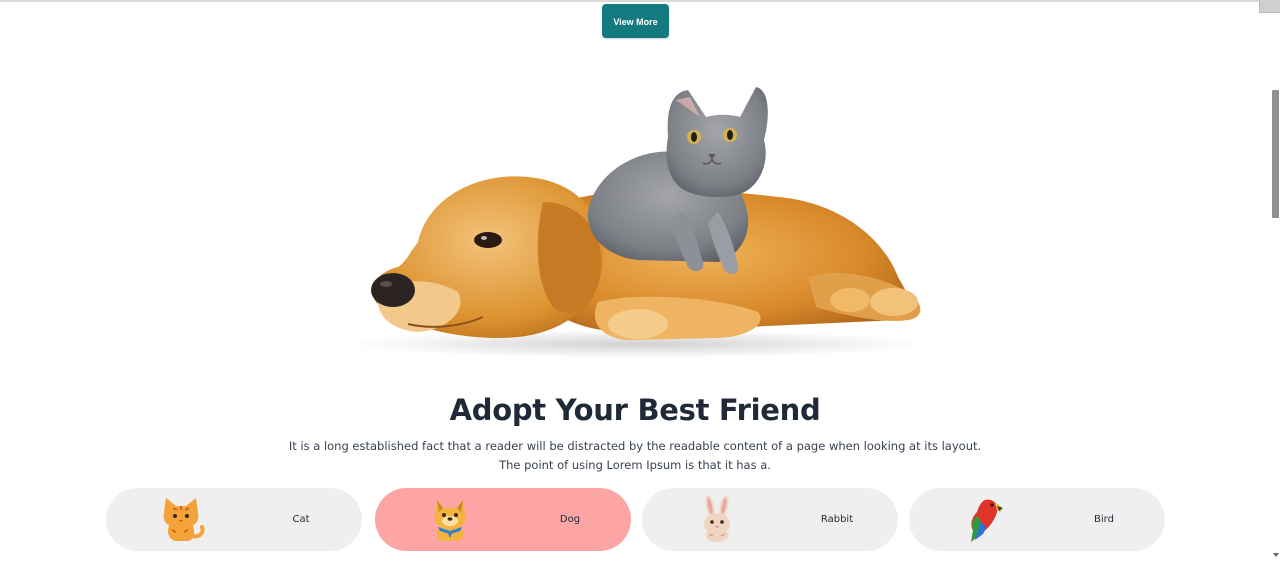  What do you see at coordinates (635, 21) in the screenshot?
I see `view-more-button: View More` at bounding box center [635, 21].